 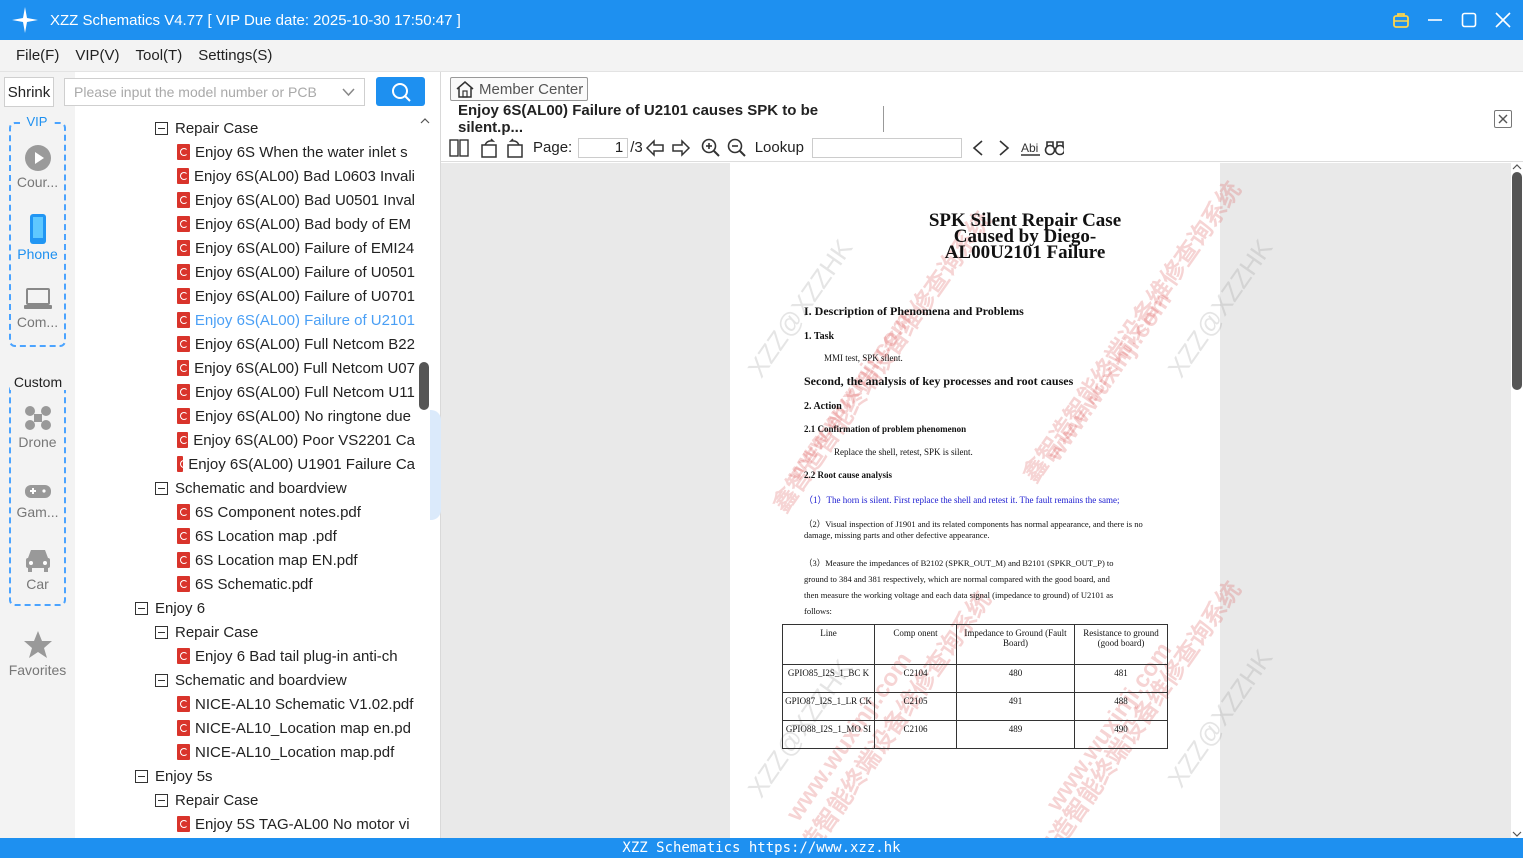 What do you see at coordinates (305, 392) in the screenshot?
I see `tree-item-label: Enjoy 6S(AL00) Full Netcom U11` at bounding box center [305, 392].